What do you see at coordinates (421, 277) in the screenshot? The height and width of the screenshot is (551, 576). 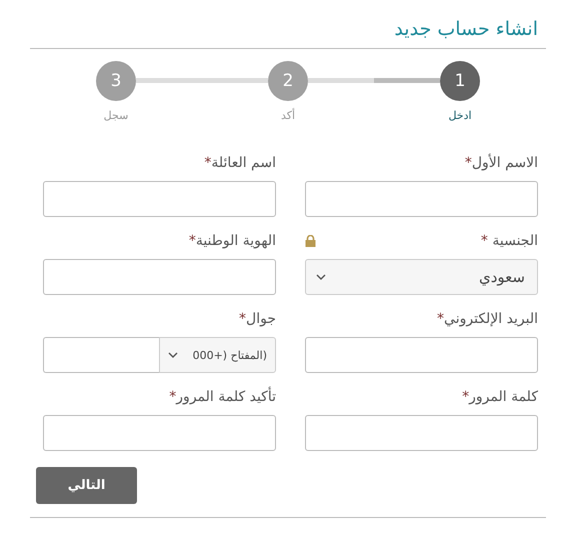 I see `nationality-dropdown: سعودي` at bounding box center [421, 277].